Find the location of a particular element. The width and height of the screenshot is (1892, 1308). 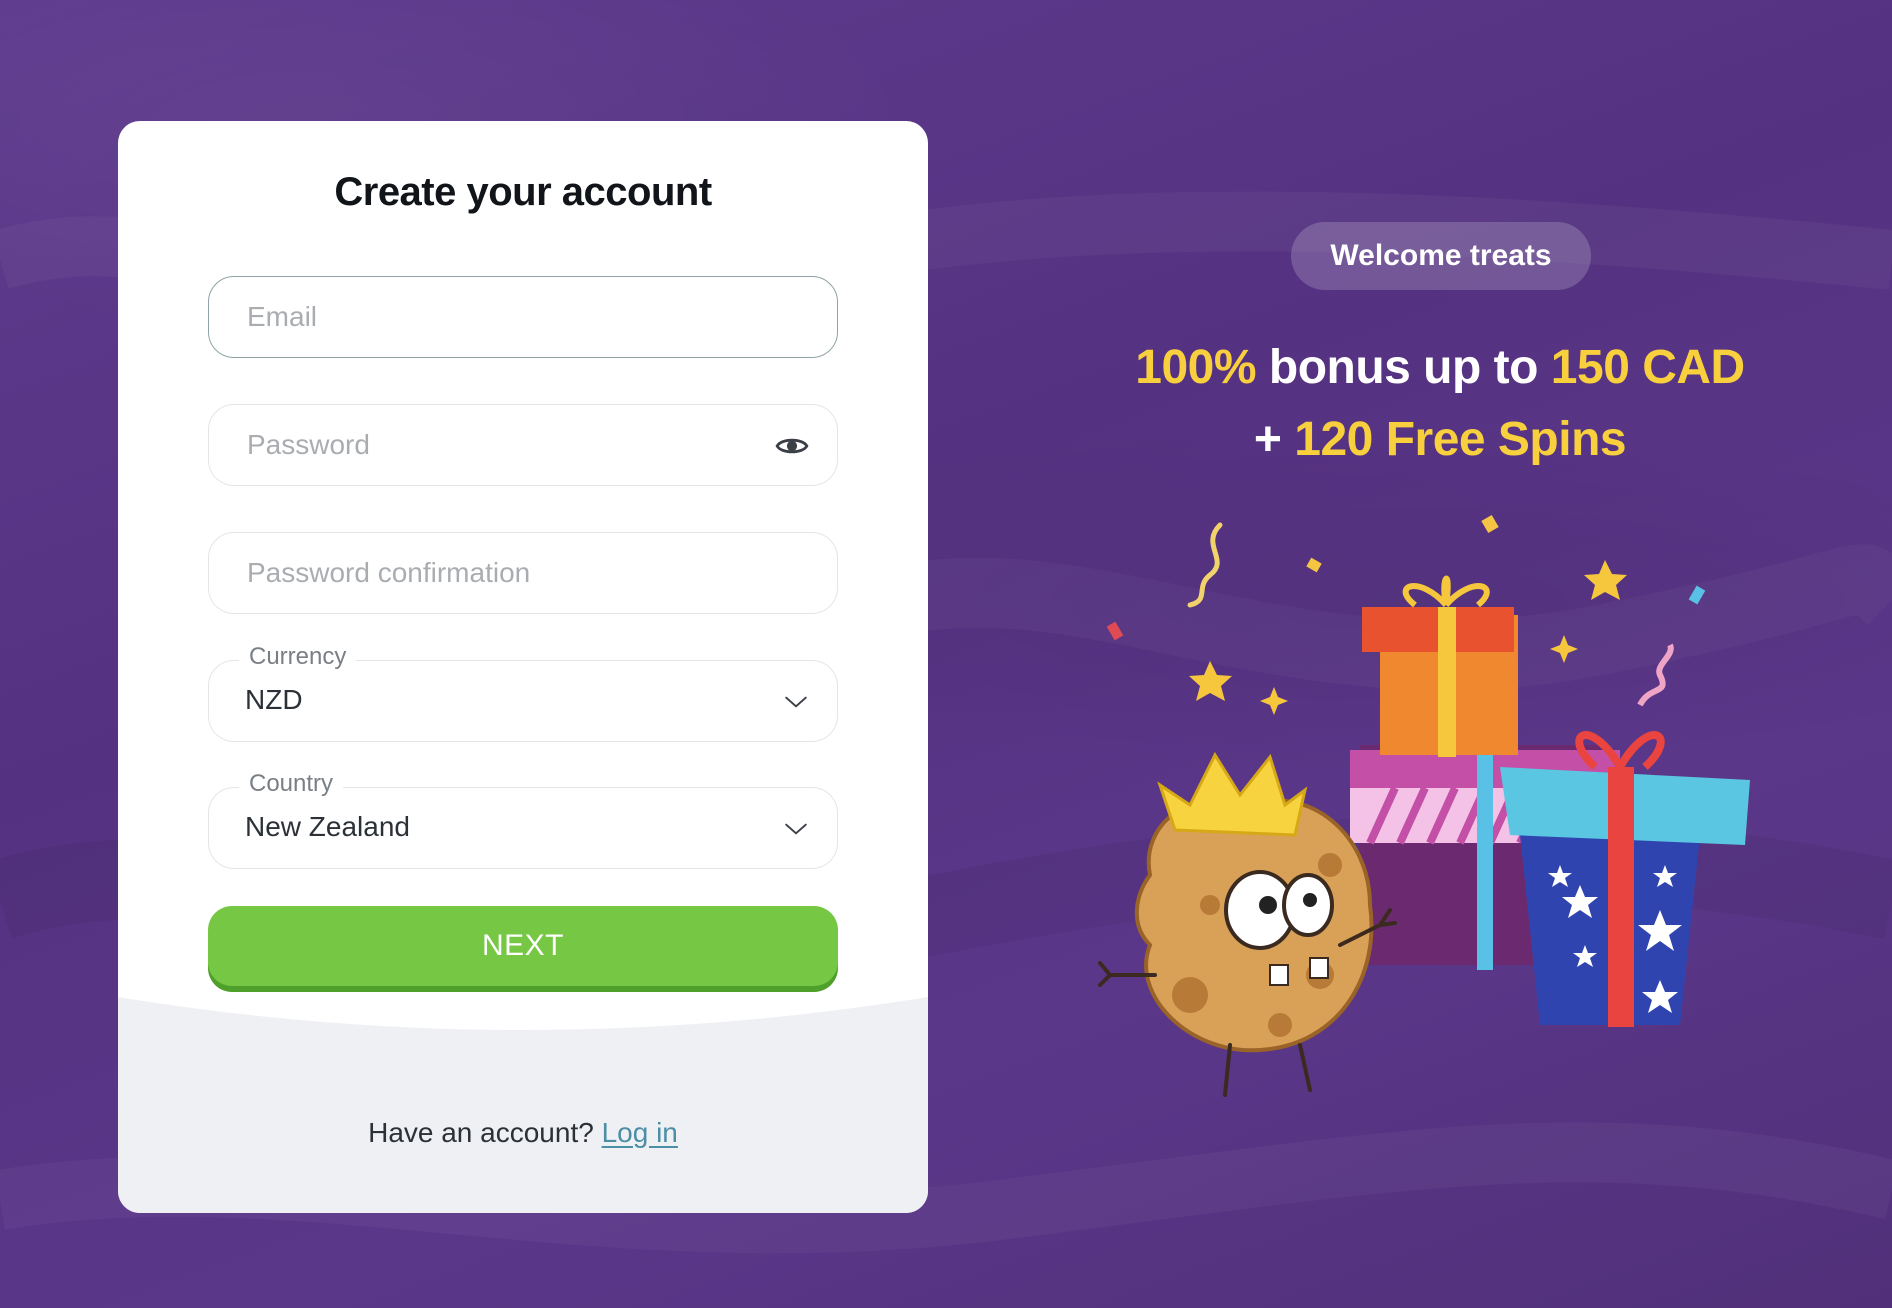

country-value: New Zealand is located at coordinates (327, 826).